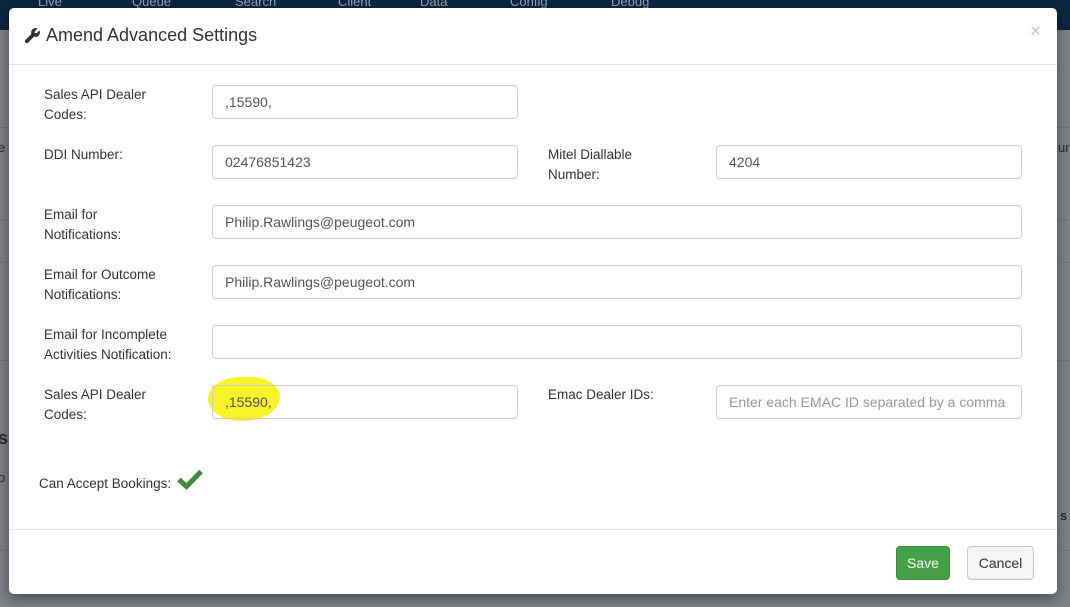 The width and height of the screenshot is (1070, 607). What do you see at coordinates (617, 222) in the screenshot?
I see `email-notifications-input` at bounding box center [617, 222].